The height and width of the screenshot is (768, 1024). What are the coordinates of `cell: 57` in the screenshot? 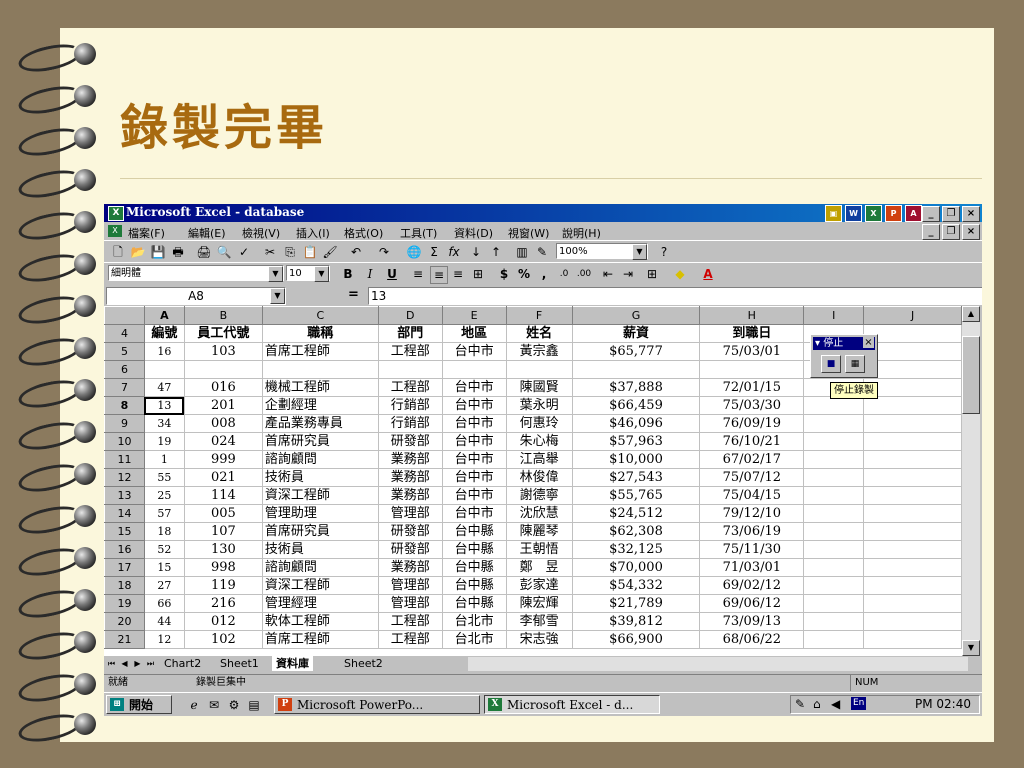 It's located at (164, 513).